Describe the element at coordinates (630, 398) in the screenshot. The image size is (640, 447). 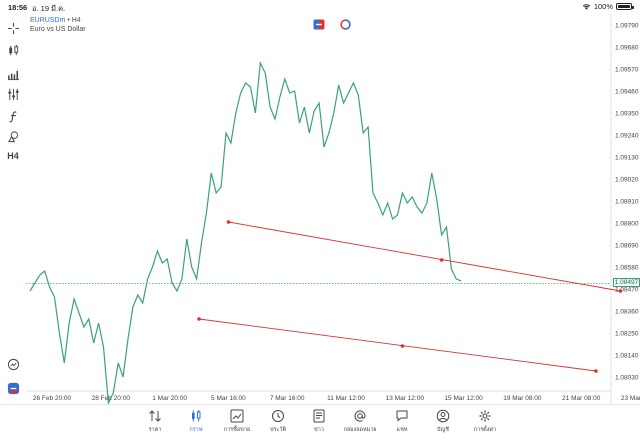
I see `time-tick-label: 23 Mar 08:00` at that location.